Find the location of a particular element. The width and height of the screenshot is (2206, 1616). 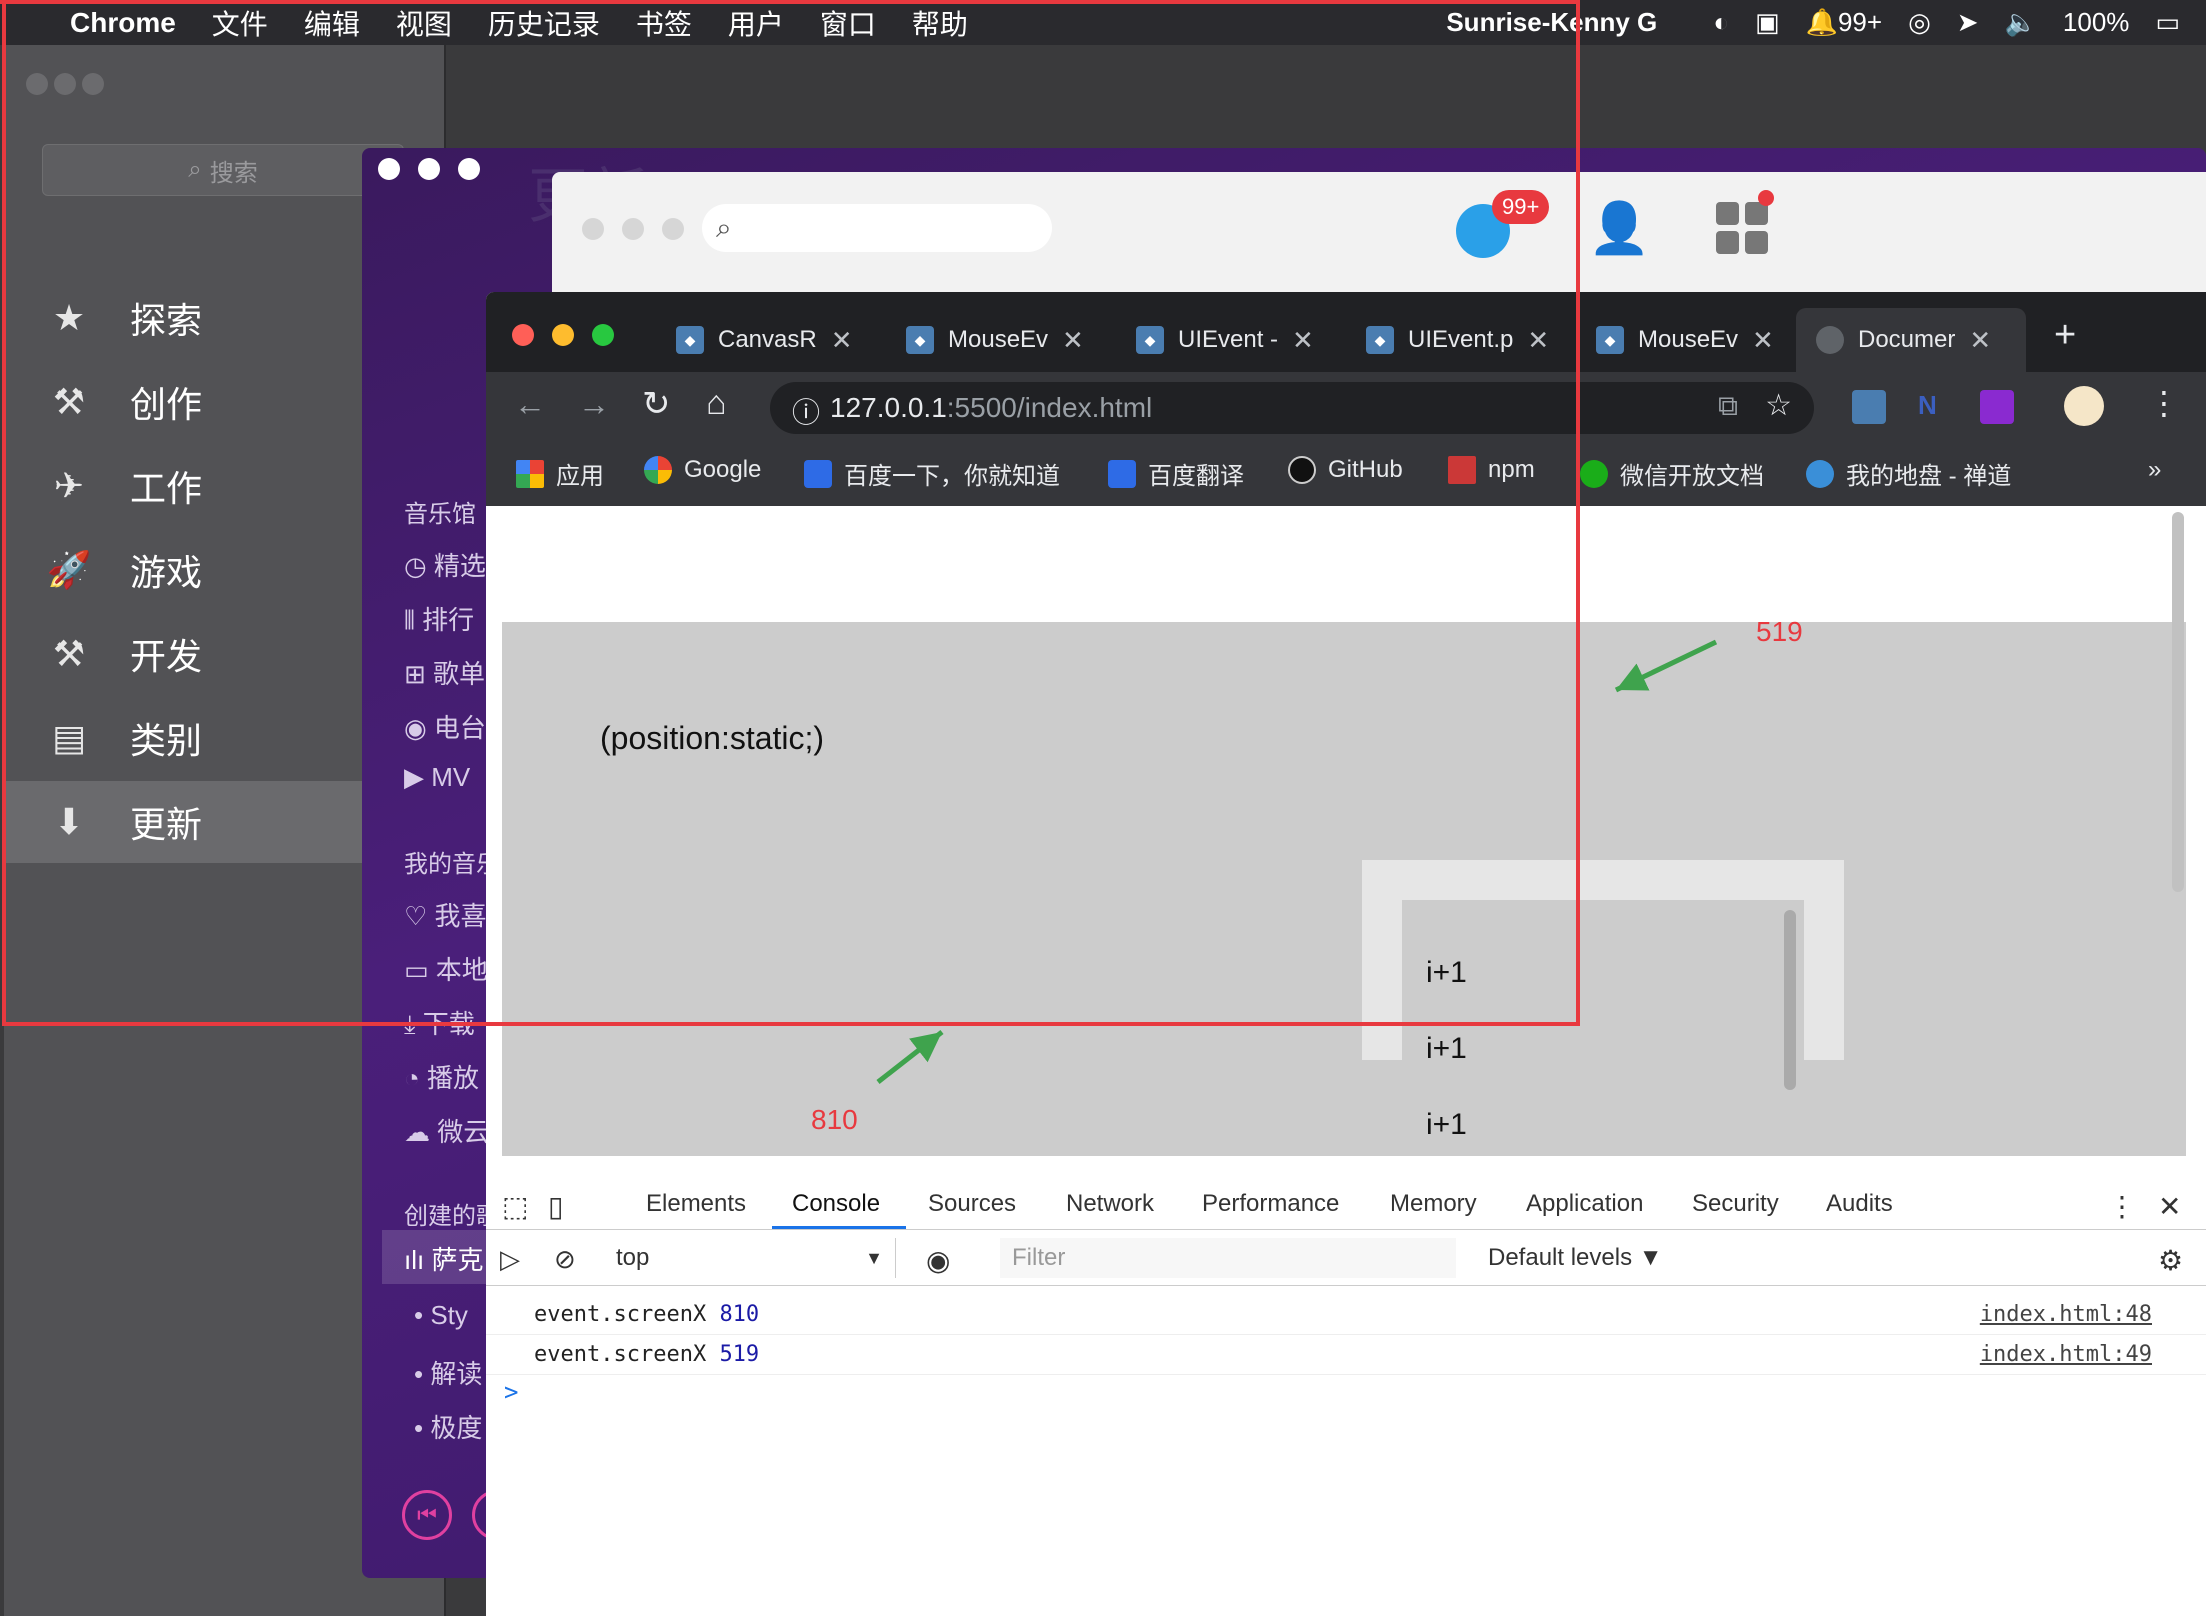

bookmark-wechat-docs: 微信开放文档 is located at coordinates (1672, 473).